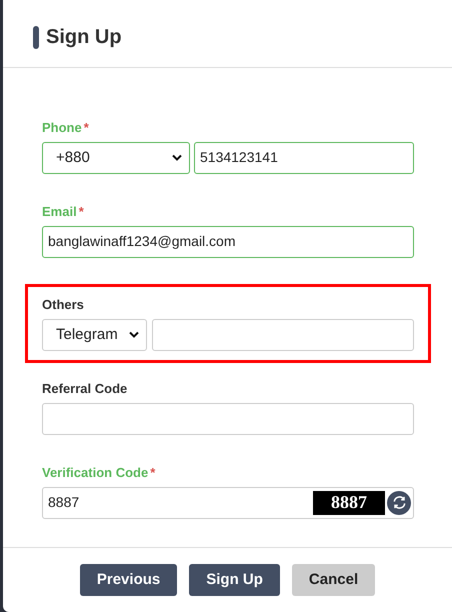  I want to click on field-label: Email, so click(59, 211).